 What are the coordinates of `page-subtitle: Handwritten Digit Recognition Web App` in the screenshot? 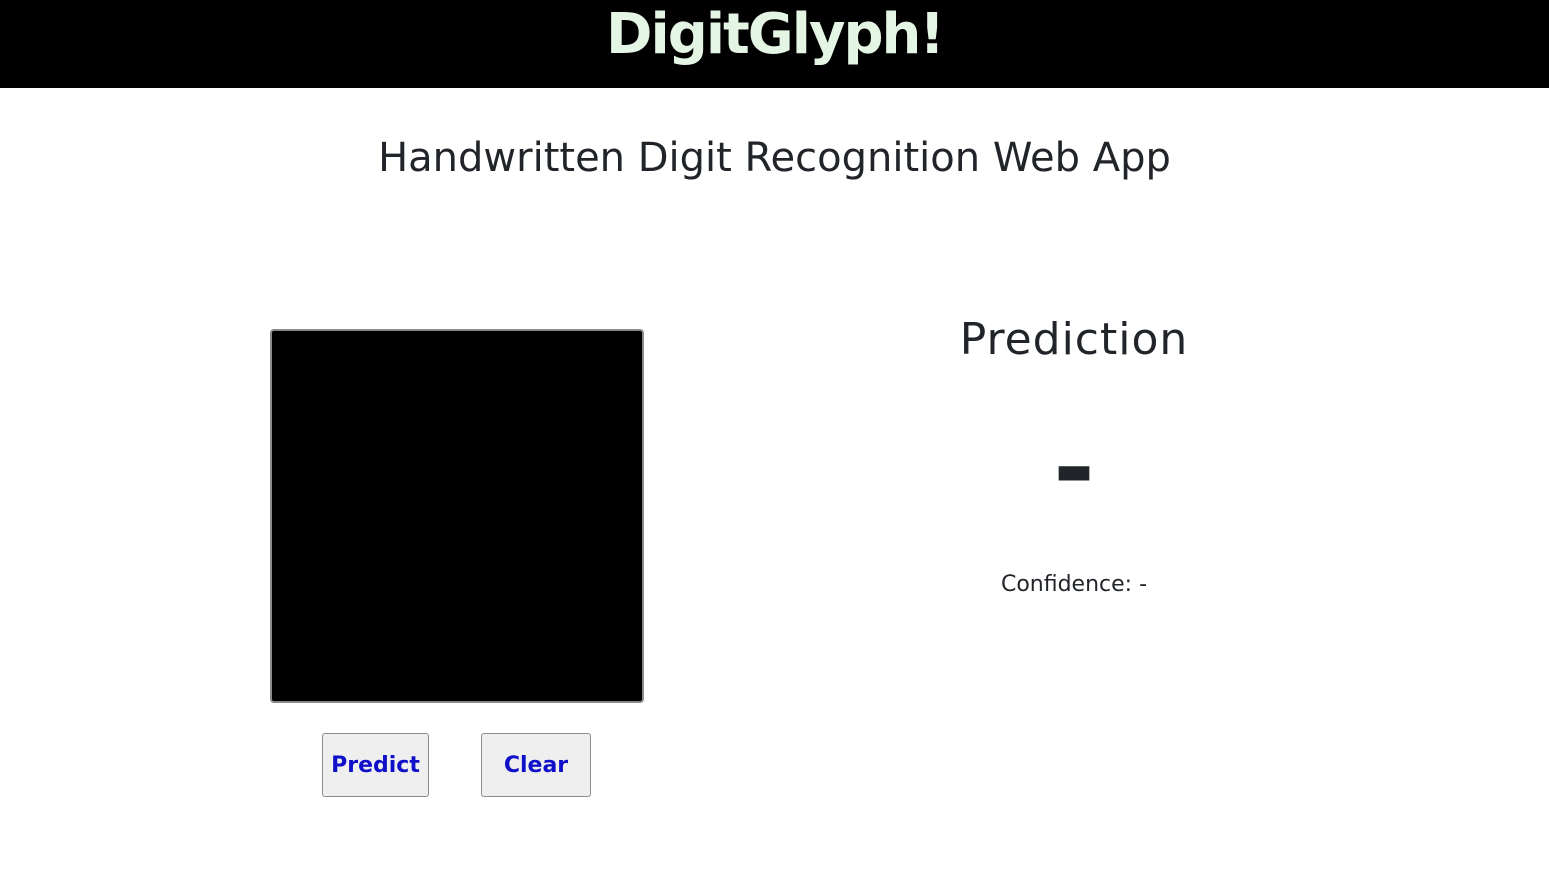 It's located at (774, 158).